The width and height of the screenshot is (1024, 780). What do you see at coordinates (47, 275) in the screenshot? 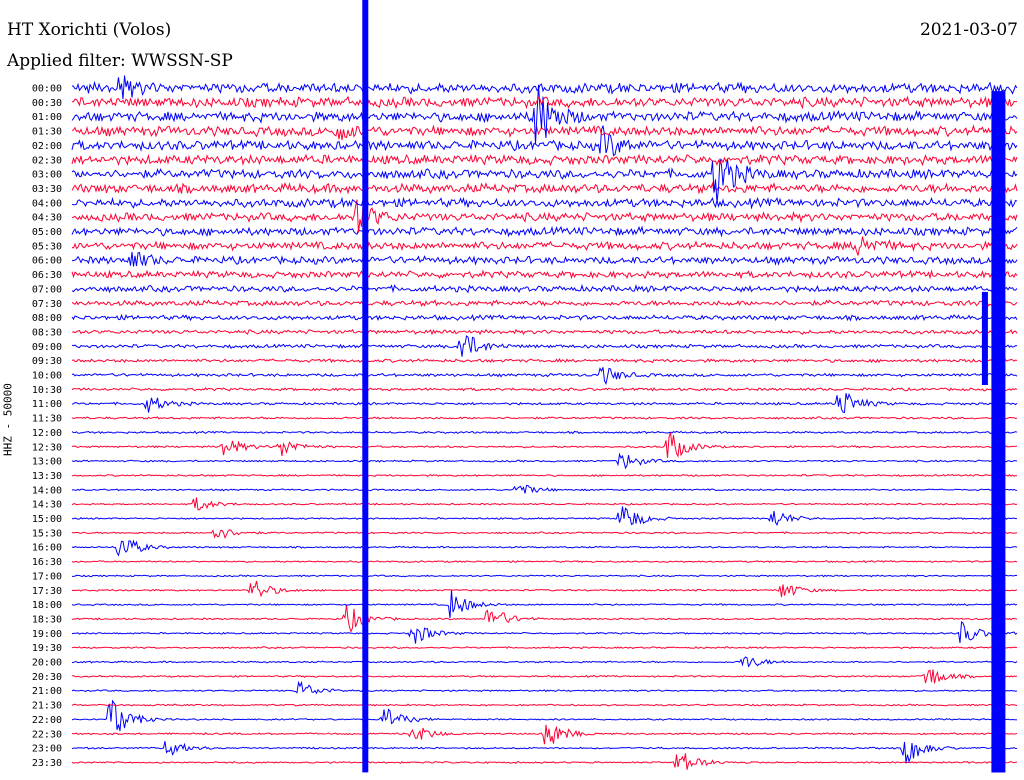
I see `time-tick-label: 06:30` at bounding box center [47, 275].